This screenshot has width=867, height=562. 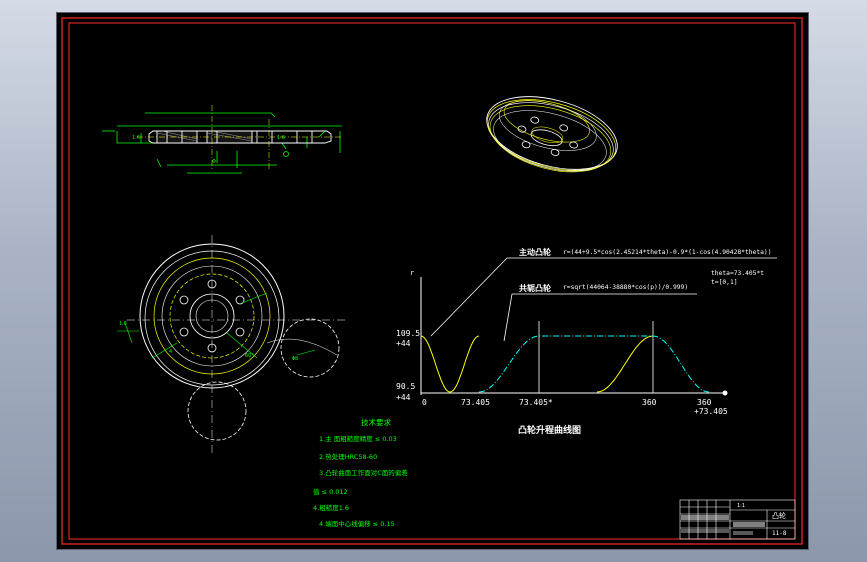 I want to click on tech-note-item: 4.粗糙度1.6, so click(x=331, y=507).